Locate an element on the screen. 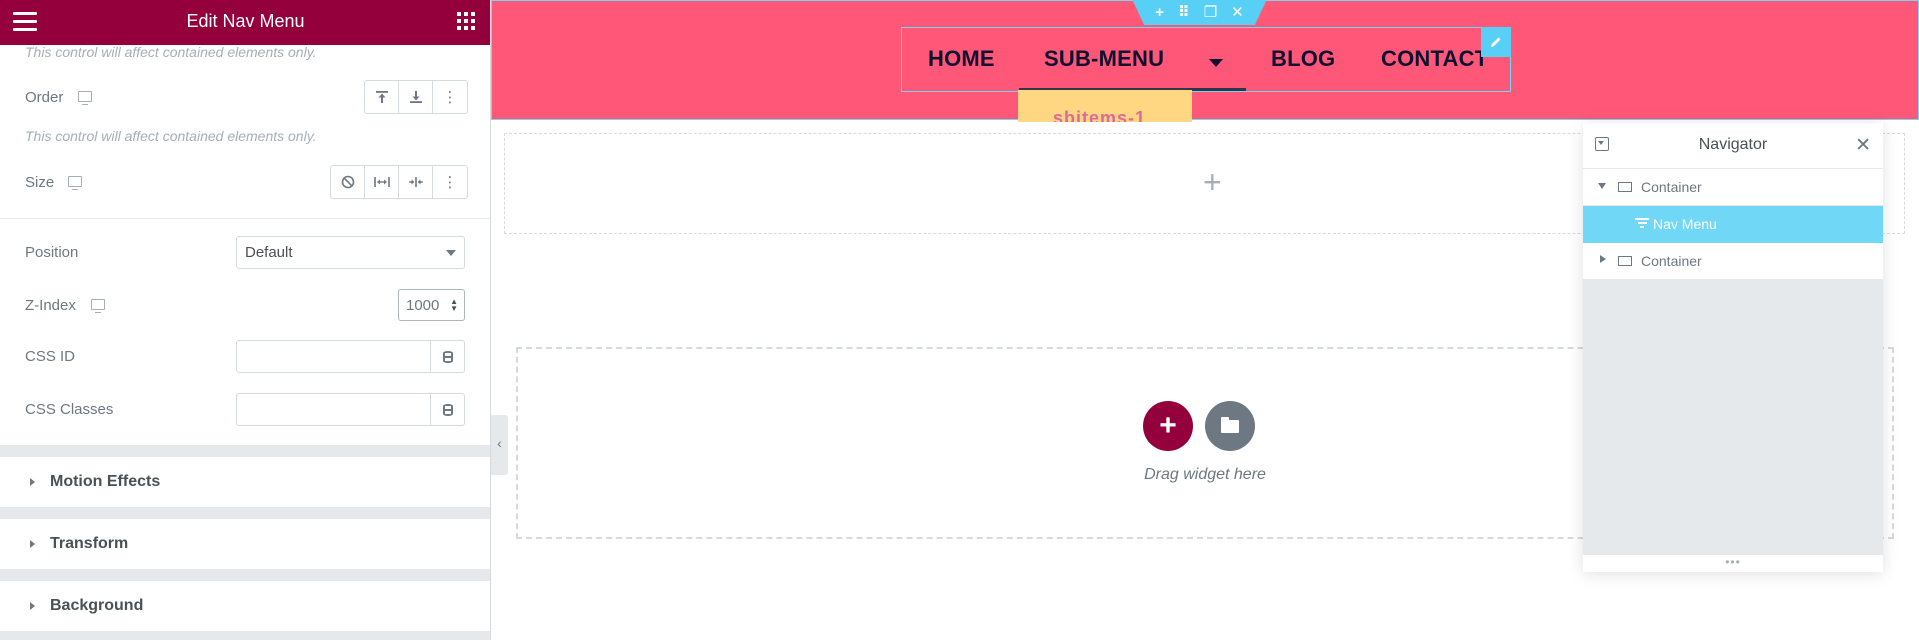 The image size is (1919, 640). caret-down-icon is located at coordinates (1602, 186).